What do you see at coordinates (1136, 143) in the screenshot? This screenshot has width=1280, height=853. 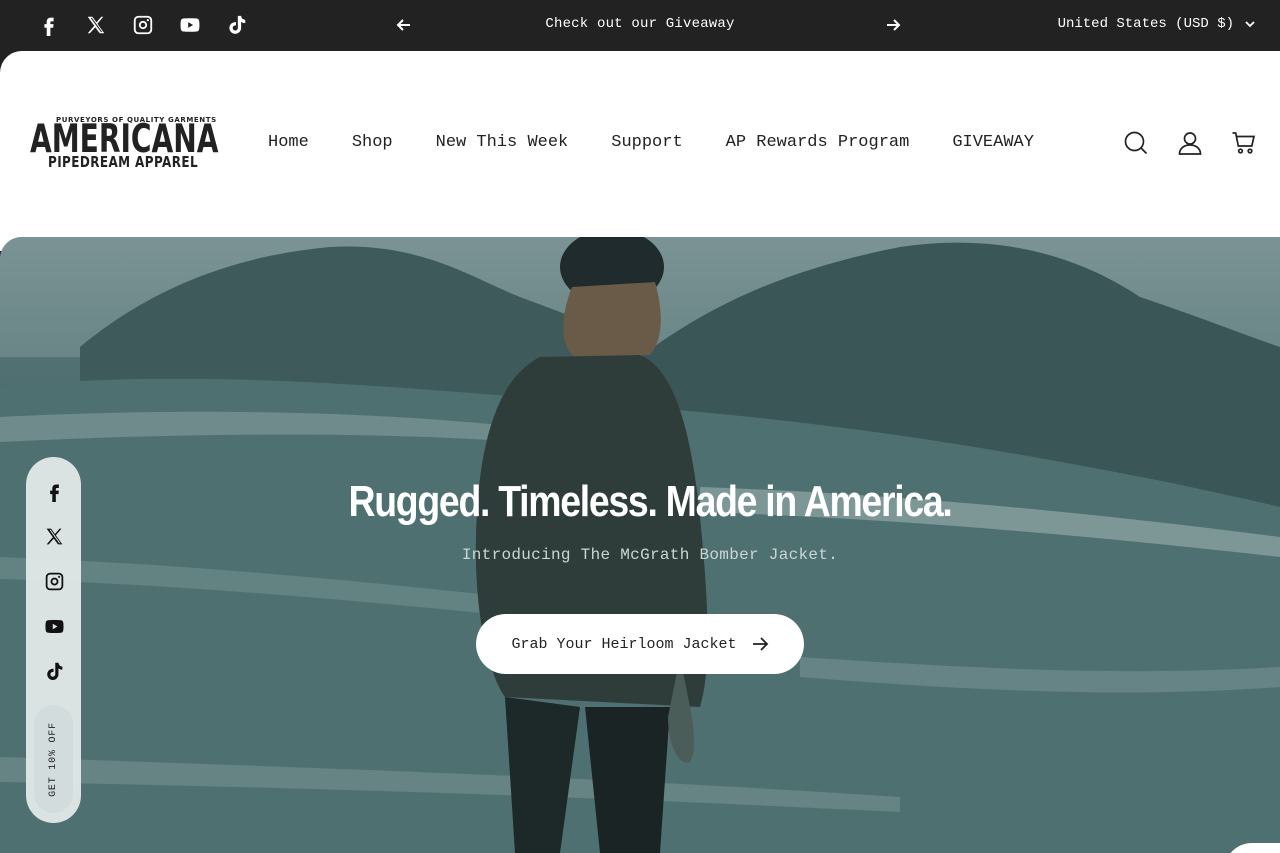 I see `search-icon` at bounding box center [1136, 143].